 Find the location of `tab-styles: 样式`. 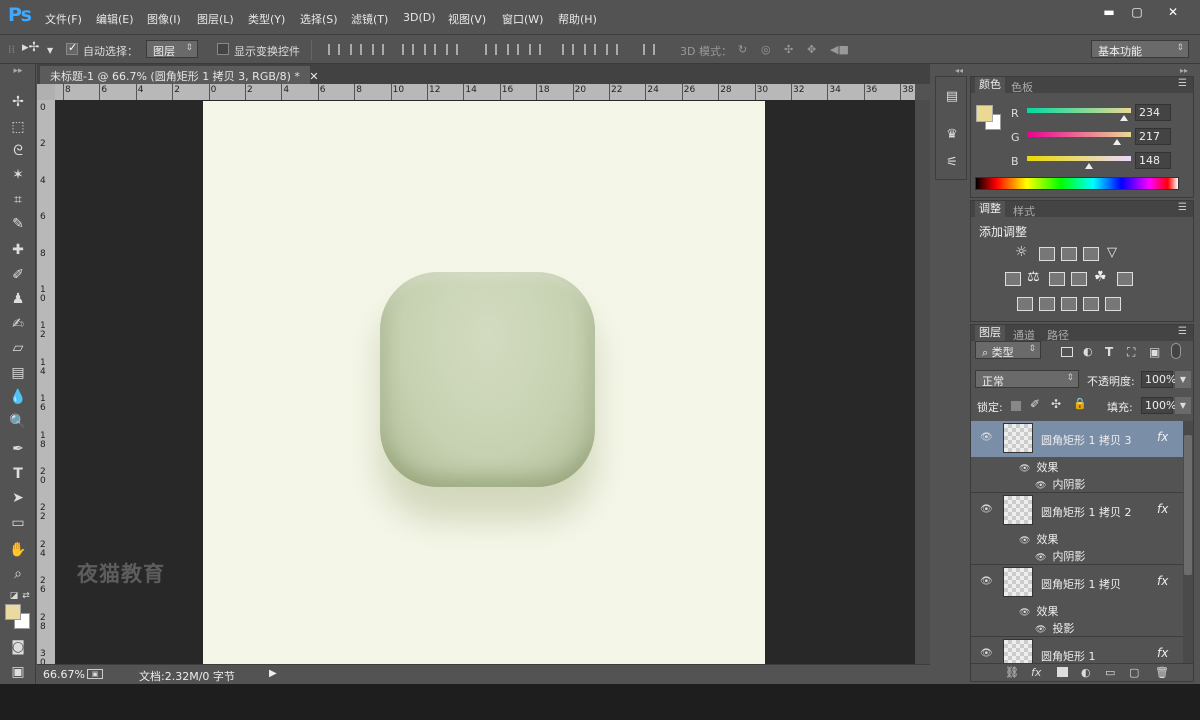

tab-styles: 样式 is located at coordinates (1024, 211).